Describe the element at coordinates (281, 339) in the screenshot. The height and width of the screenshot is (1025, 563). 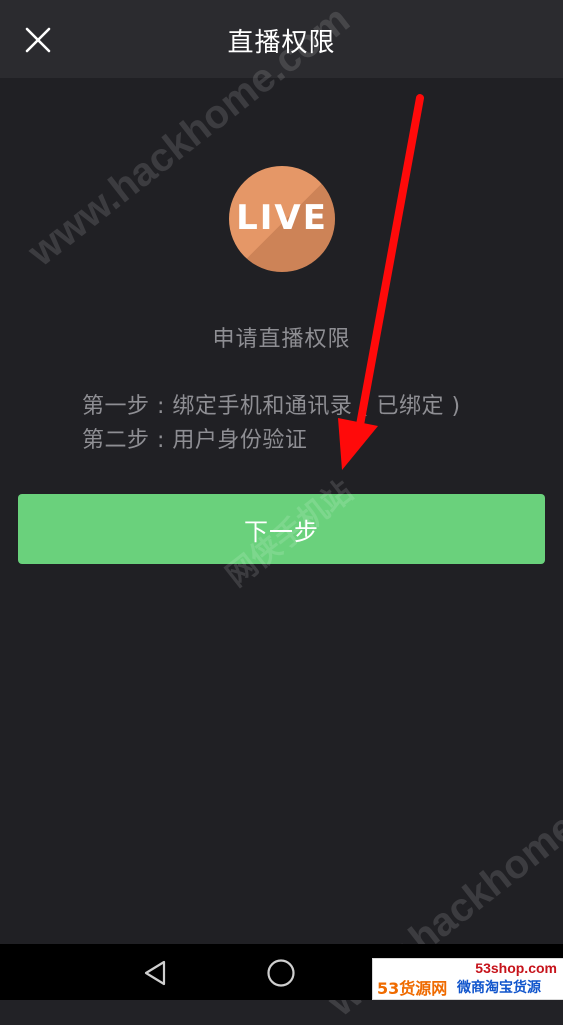
I see `apply-title: 申请直播权限` at that location.